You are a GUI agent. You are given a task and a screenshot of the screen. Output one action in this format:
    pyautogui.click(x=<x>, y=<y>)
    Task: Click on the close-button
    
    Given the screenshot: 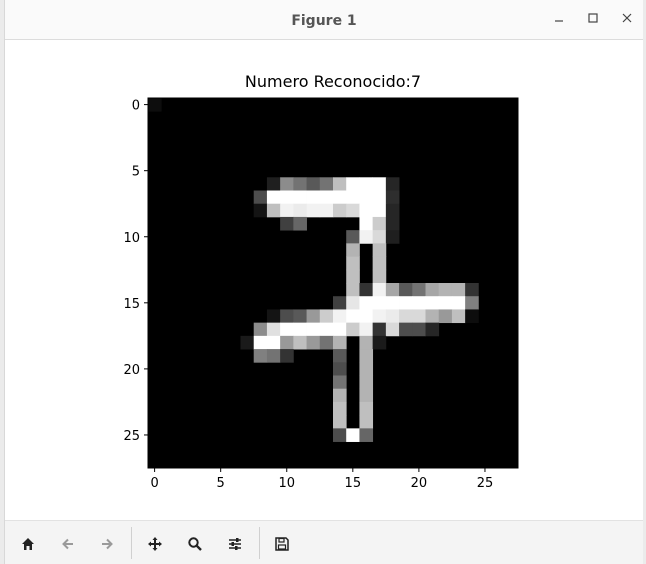 What is the action you would take?
    pyautogui.click(x=627, y=20)
    